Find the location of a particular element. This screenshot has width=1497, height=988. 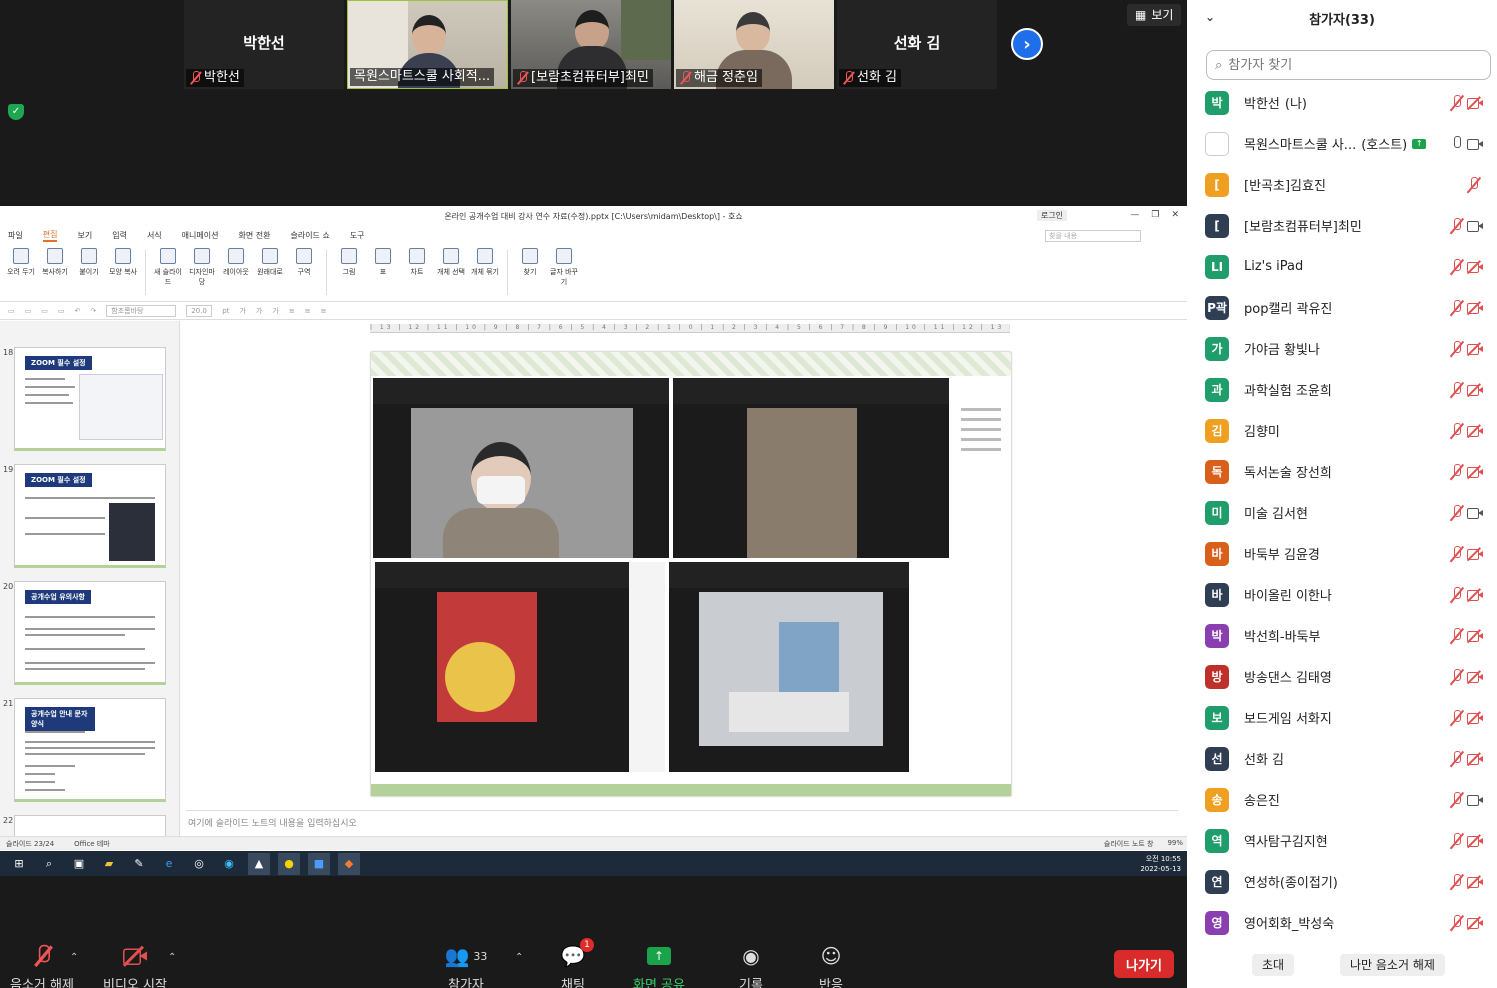

ribbon-button: 복사하기 is located at coordinates (55, 272).